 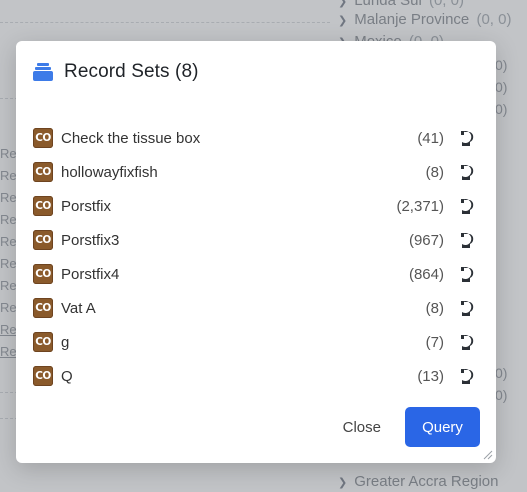 I want to click on record-set-count: (13), so click(x=430, y=376).